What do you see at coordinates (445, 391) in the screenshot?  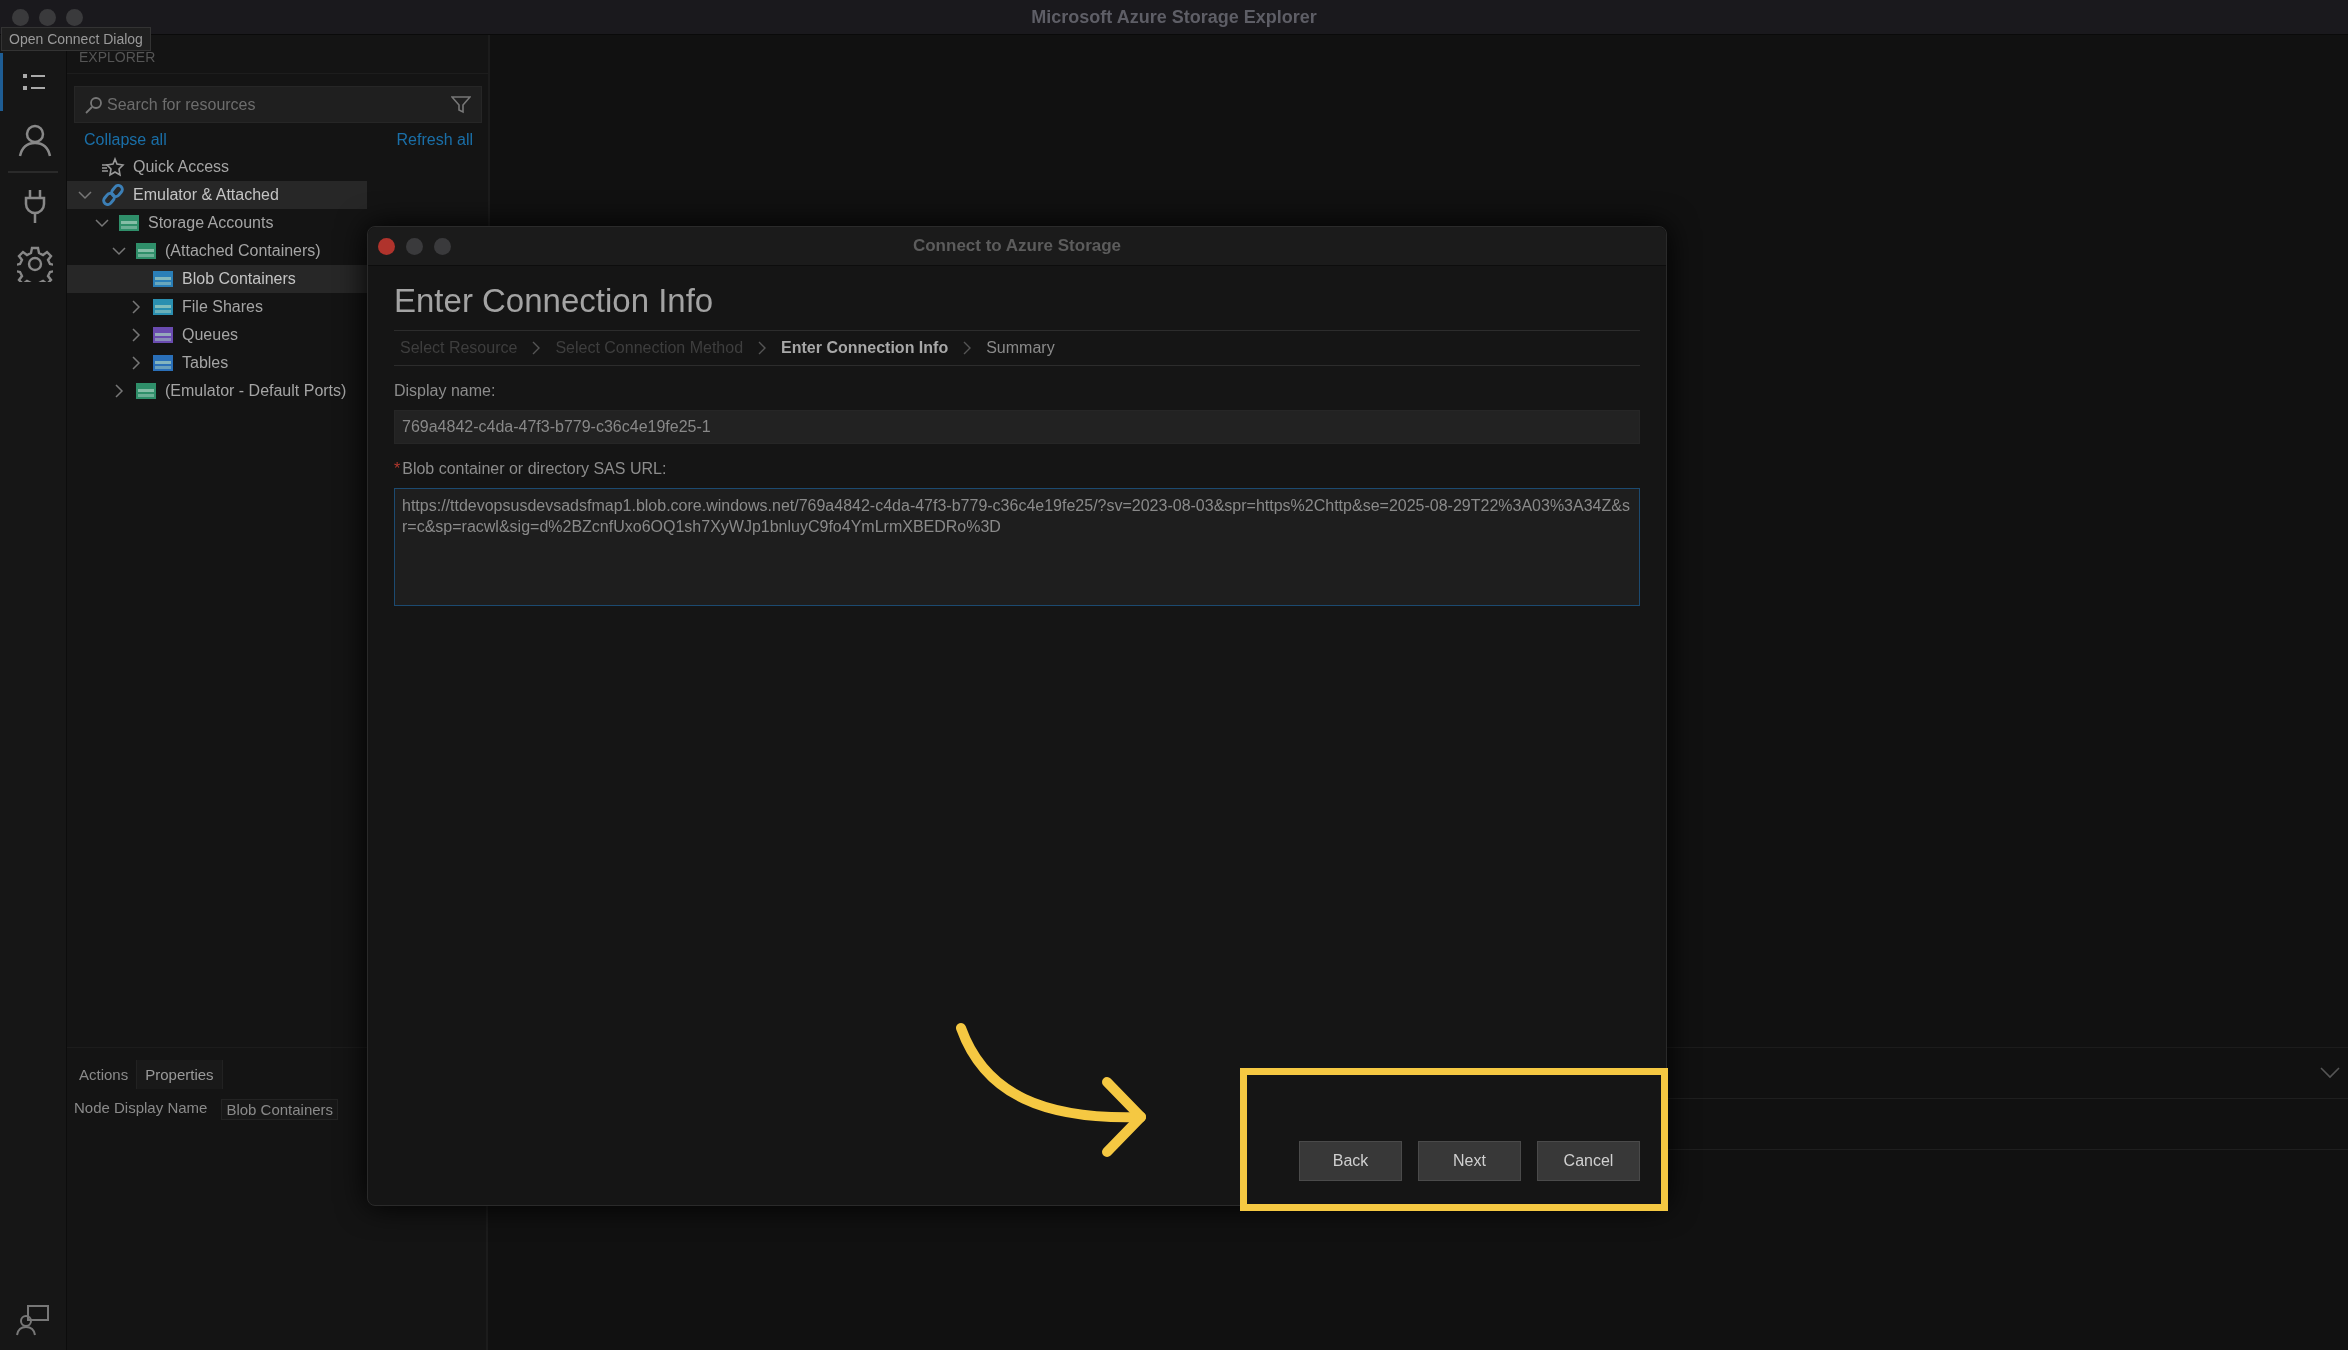 I see `field-label: Display name:` at bounding box center [445, 391].